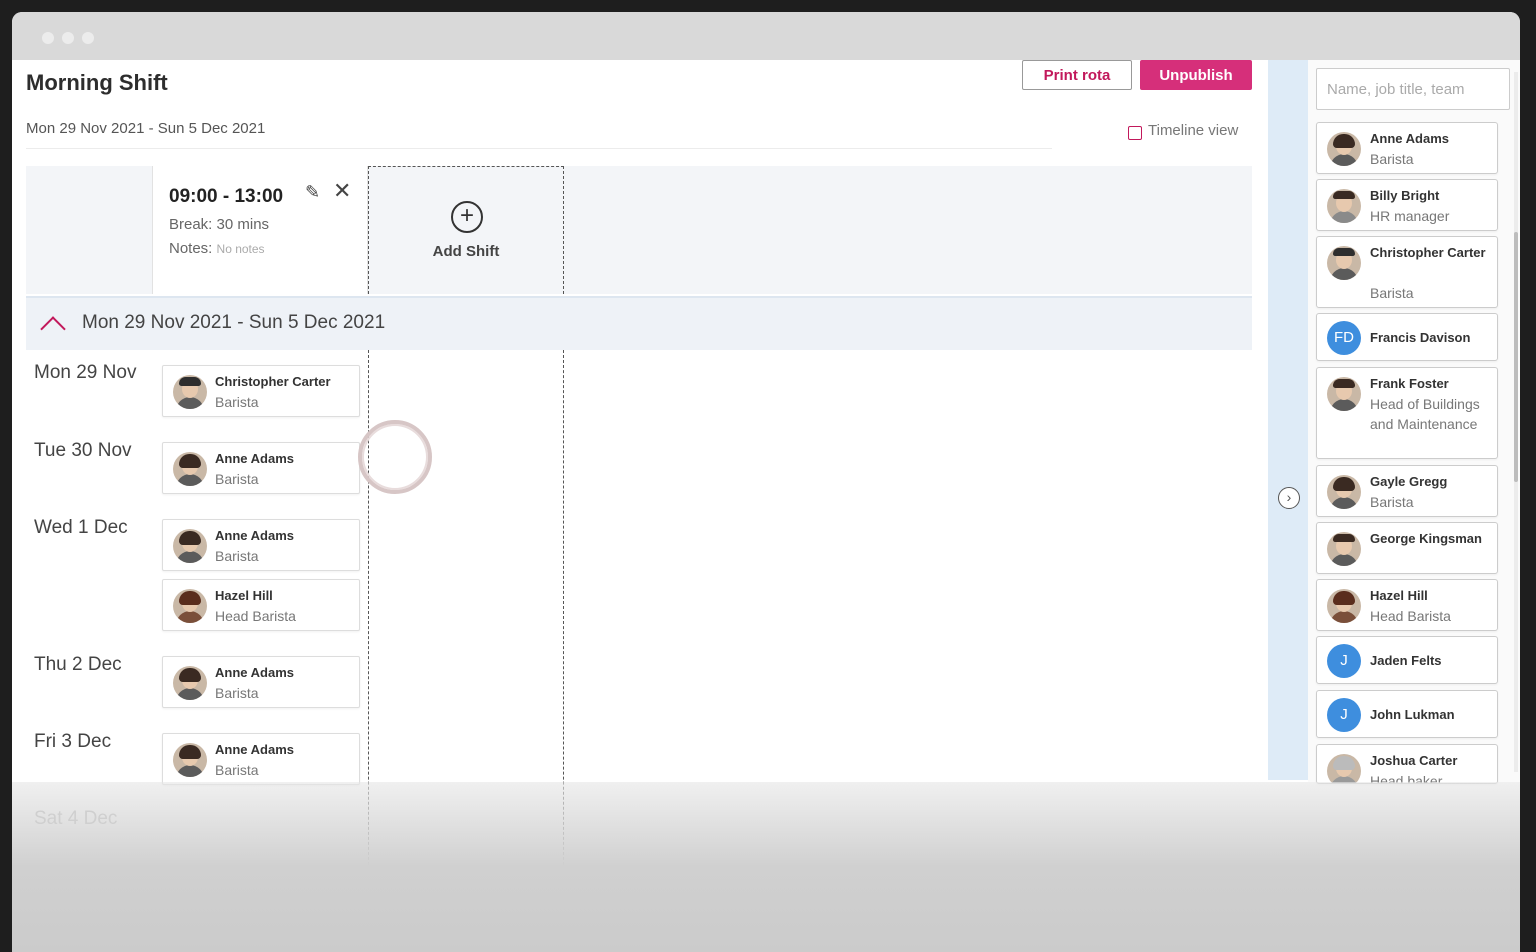 This screenshot has width=1536, height=952. What do you see at coordinates (1426, 538) in the screenshot?
I see `employee-name: George Kingsman` at bounding box center [1426, 538].